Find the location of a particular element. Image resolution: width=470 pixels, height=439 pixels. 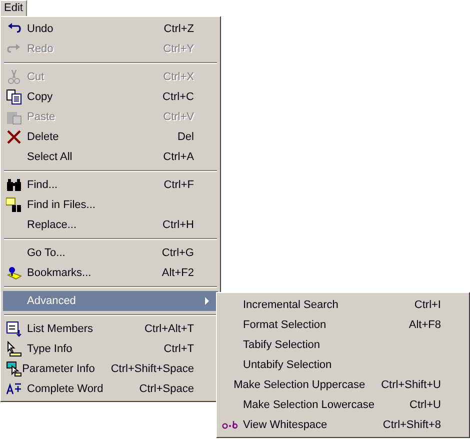

shortcut-text: Ctrl+F is located at coordinates (179, 185).